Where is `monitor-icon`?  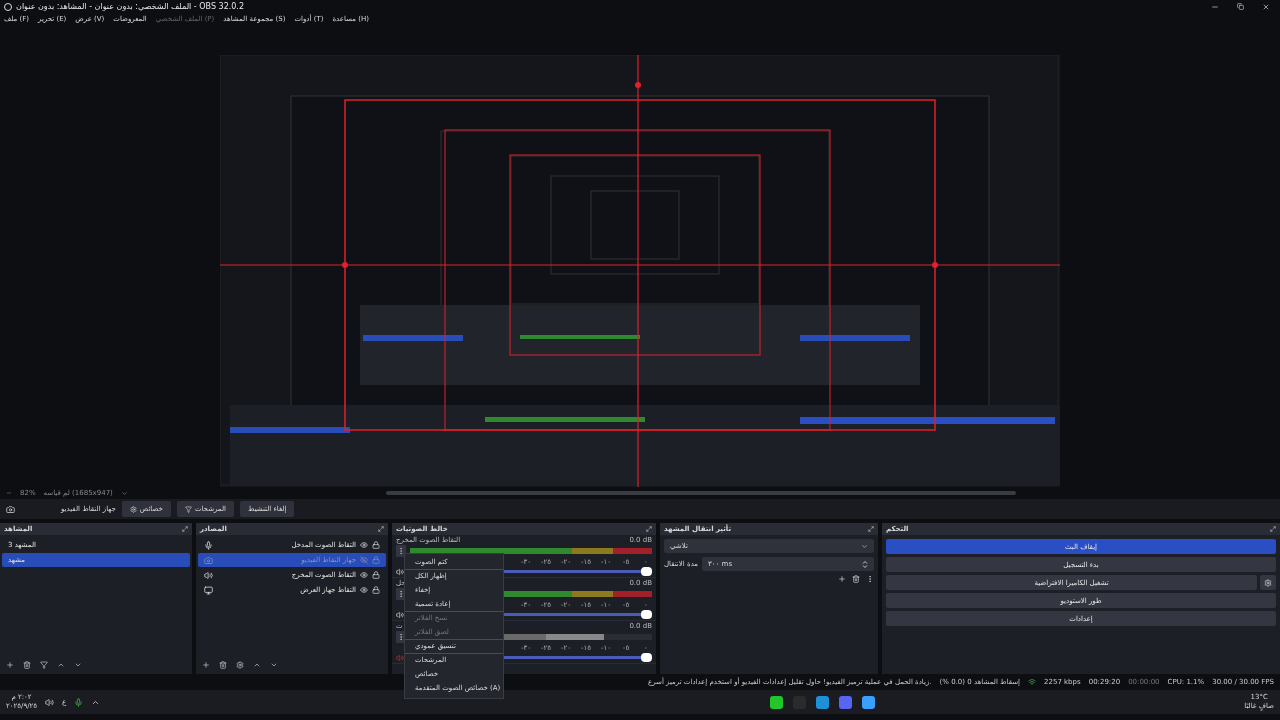
monitor-icon is located at coordinates (208, 590).